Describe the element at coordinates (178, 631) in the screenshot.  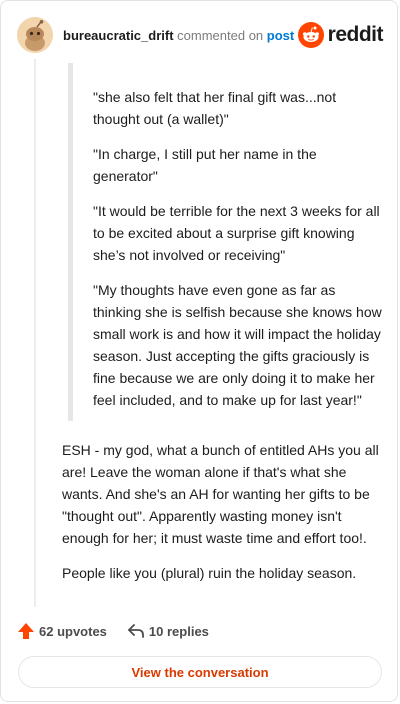
I see `reply-count: 10 replies` at that location.